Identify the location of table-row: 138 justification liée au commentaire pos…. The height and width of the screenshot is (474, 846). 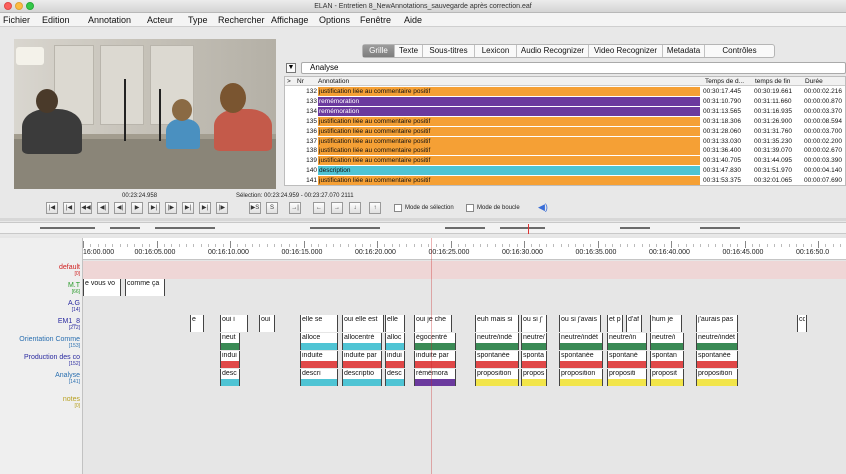
(565, 151).